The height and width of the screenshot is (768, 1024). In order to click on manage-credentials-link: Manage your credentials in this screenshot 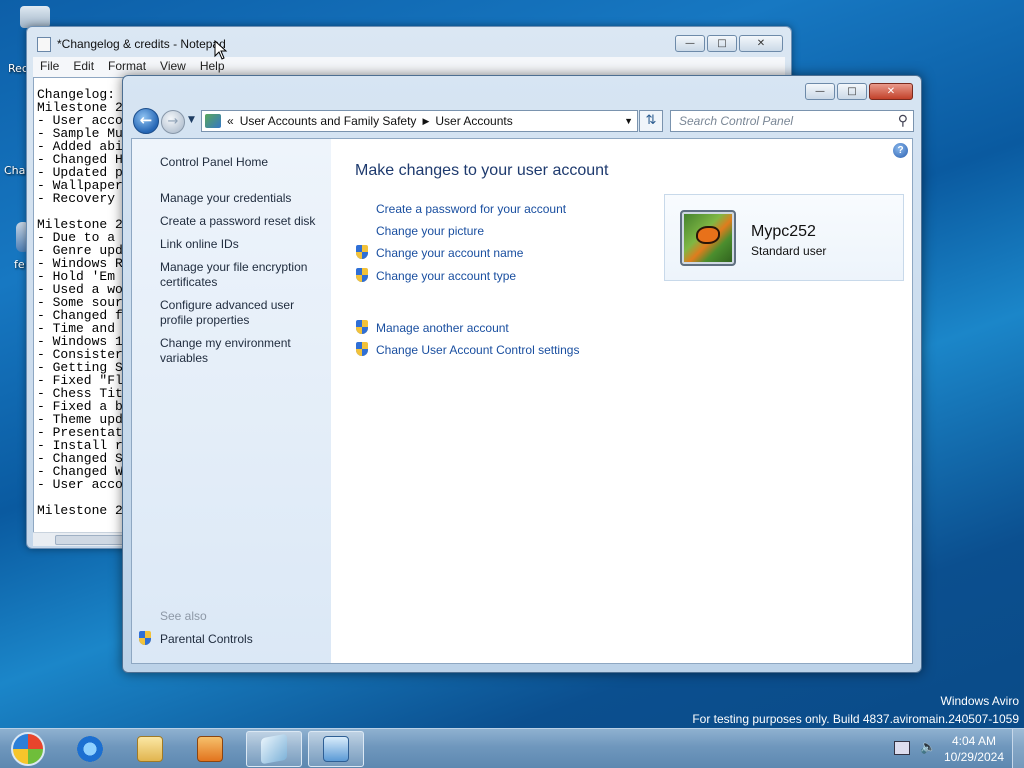, I will do `click(240, 198)`.